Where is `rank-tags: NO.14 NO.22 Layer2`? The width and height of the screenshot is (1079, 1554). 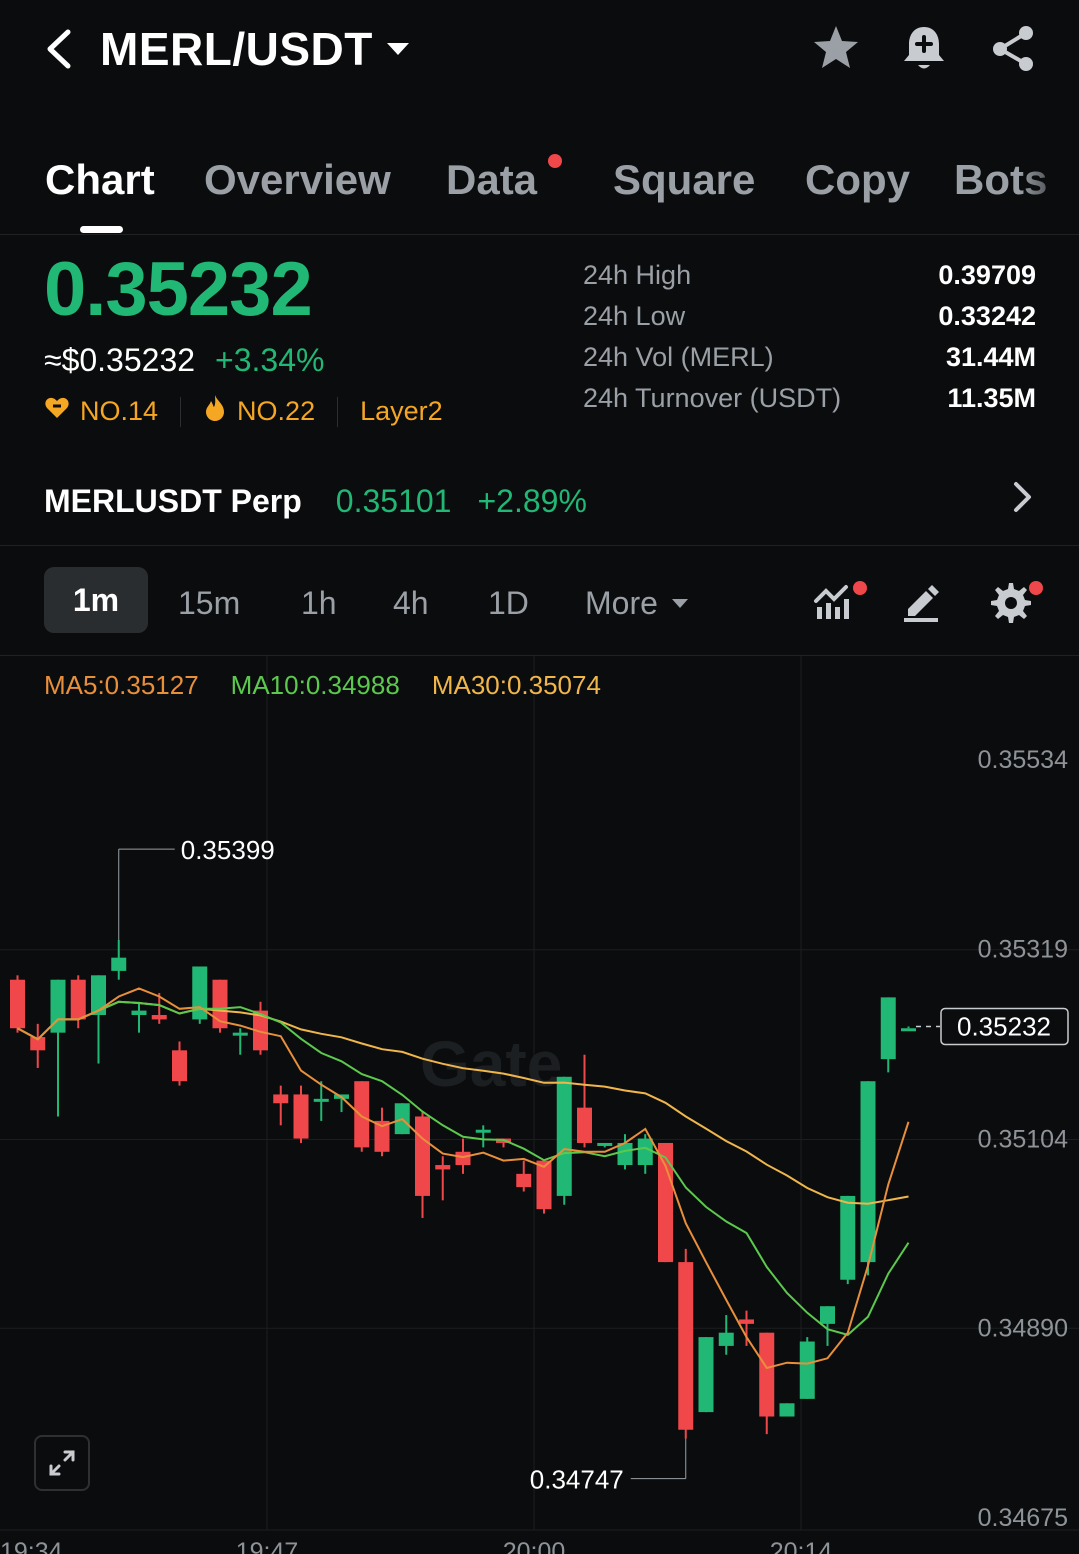
rank-tags: NO.14 NO.22 Layer2 is located at coordinates (243, 411).